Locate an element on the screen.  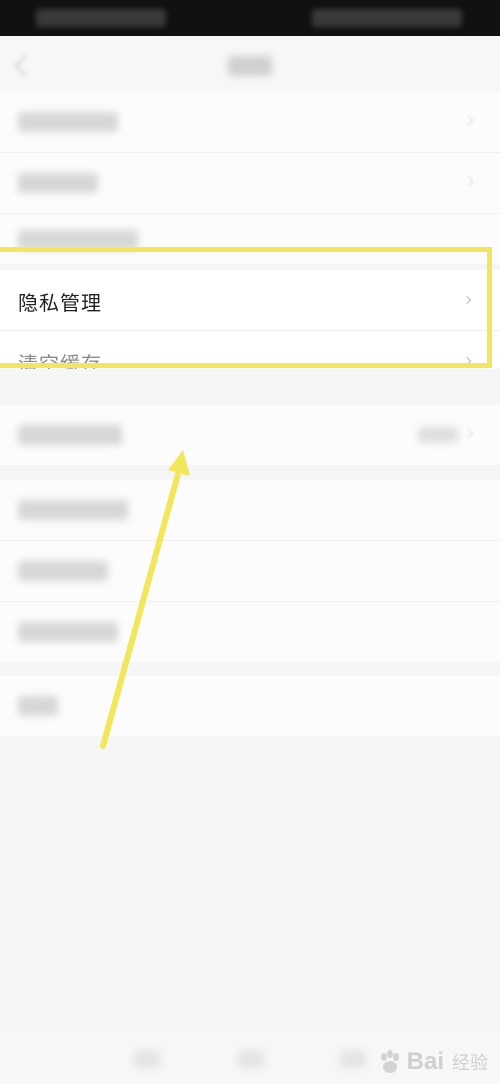
baidu-watermark: Bai 经验 is located at coordinates (432, 1062).